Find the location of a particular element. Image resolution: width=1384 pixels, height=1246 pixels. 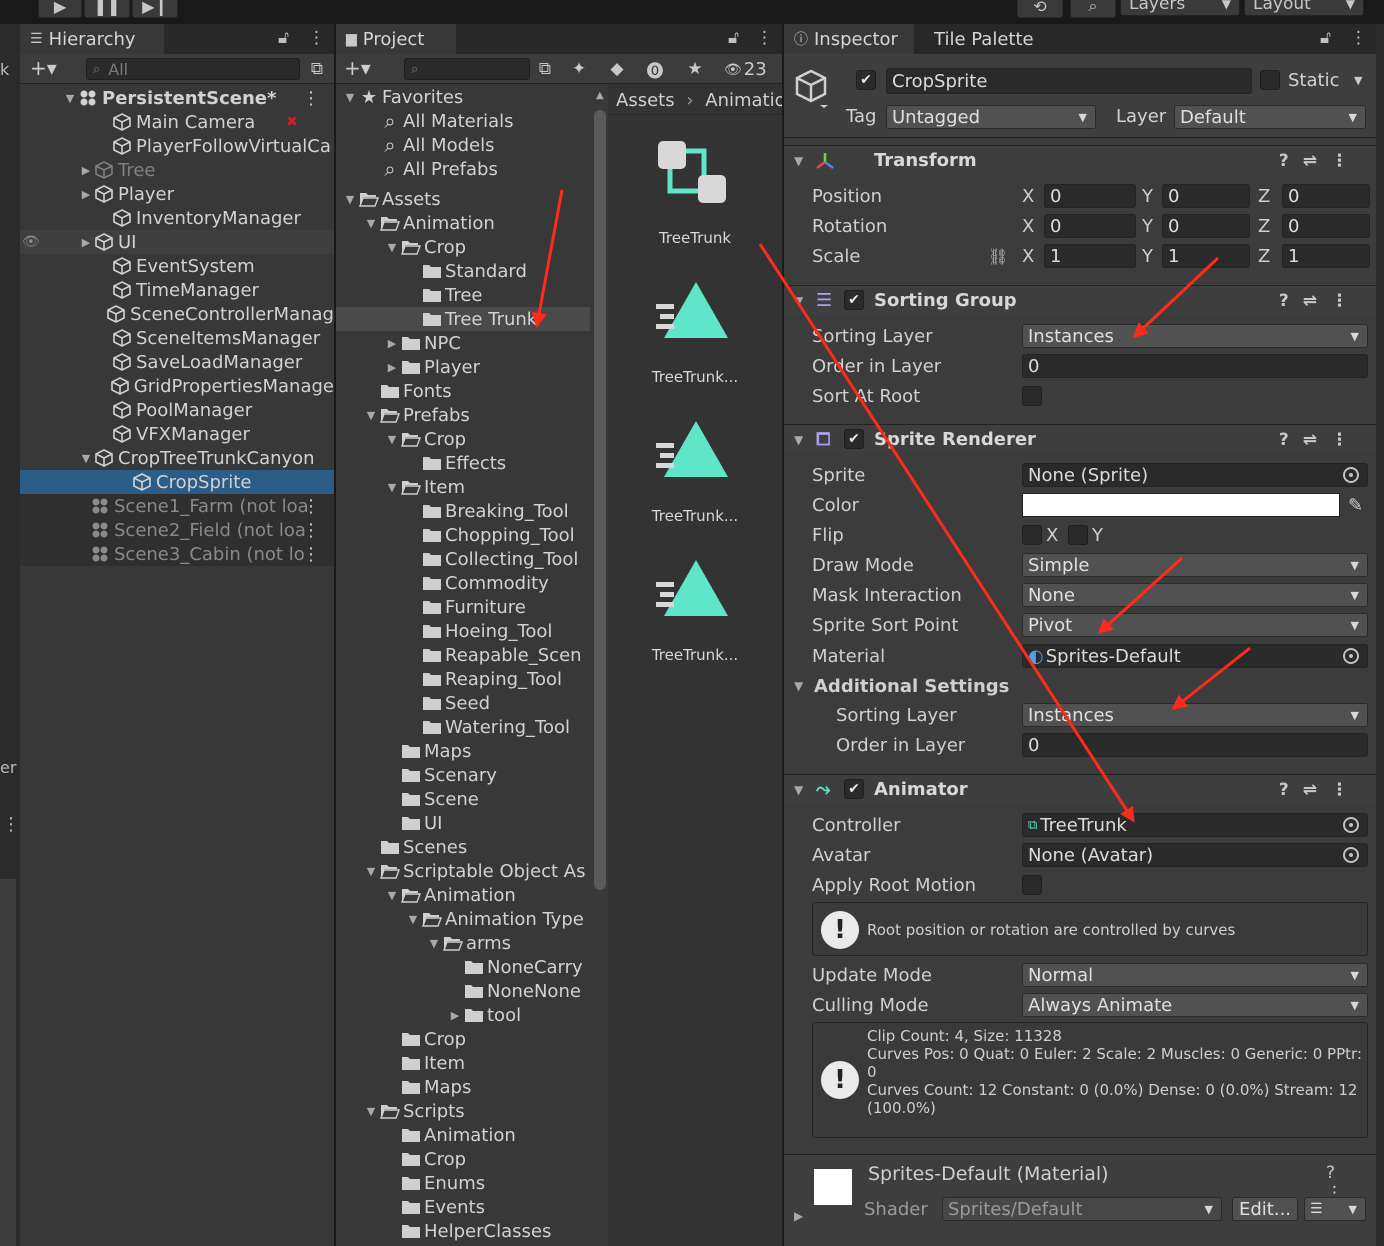

hierarchy-item: PlayerFollowVirtualCa is located at coordinates (177, 146).